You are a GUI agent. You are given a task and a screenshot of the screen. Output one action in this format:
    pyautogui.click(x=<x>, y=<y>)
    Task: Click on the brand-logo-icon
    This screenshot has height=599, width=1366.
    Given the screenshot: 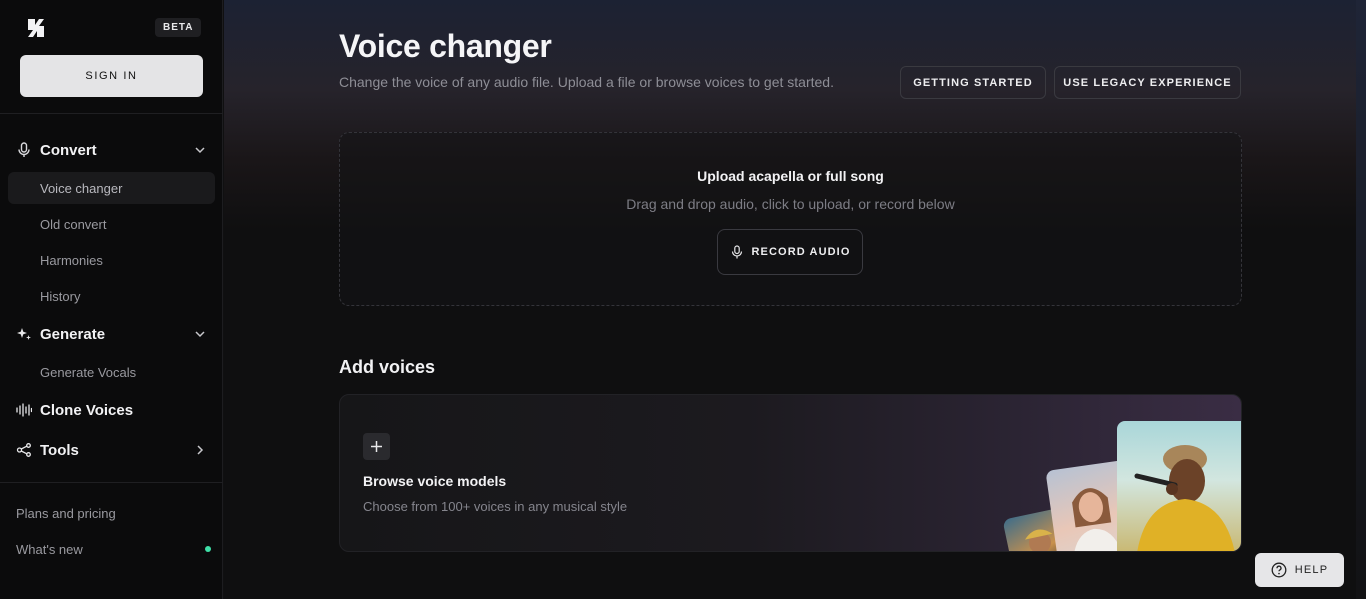 What is the action you would take?
    pyautogui.click(x=36, y=28)
    